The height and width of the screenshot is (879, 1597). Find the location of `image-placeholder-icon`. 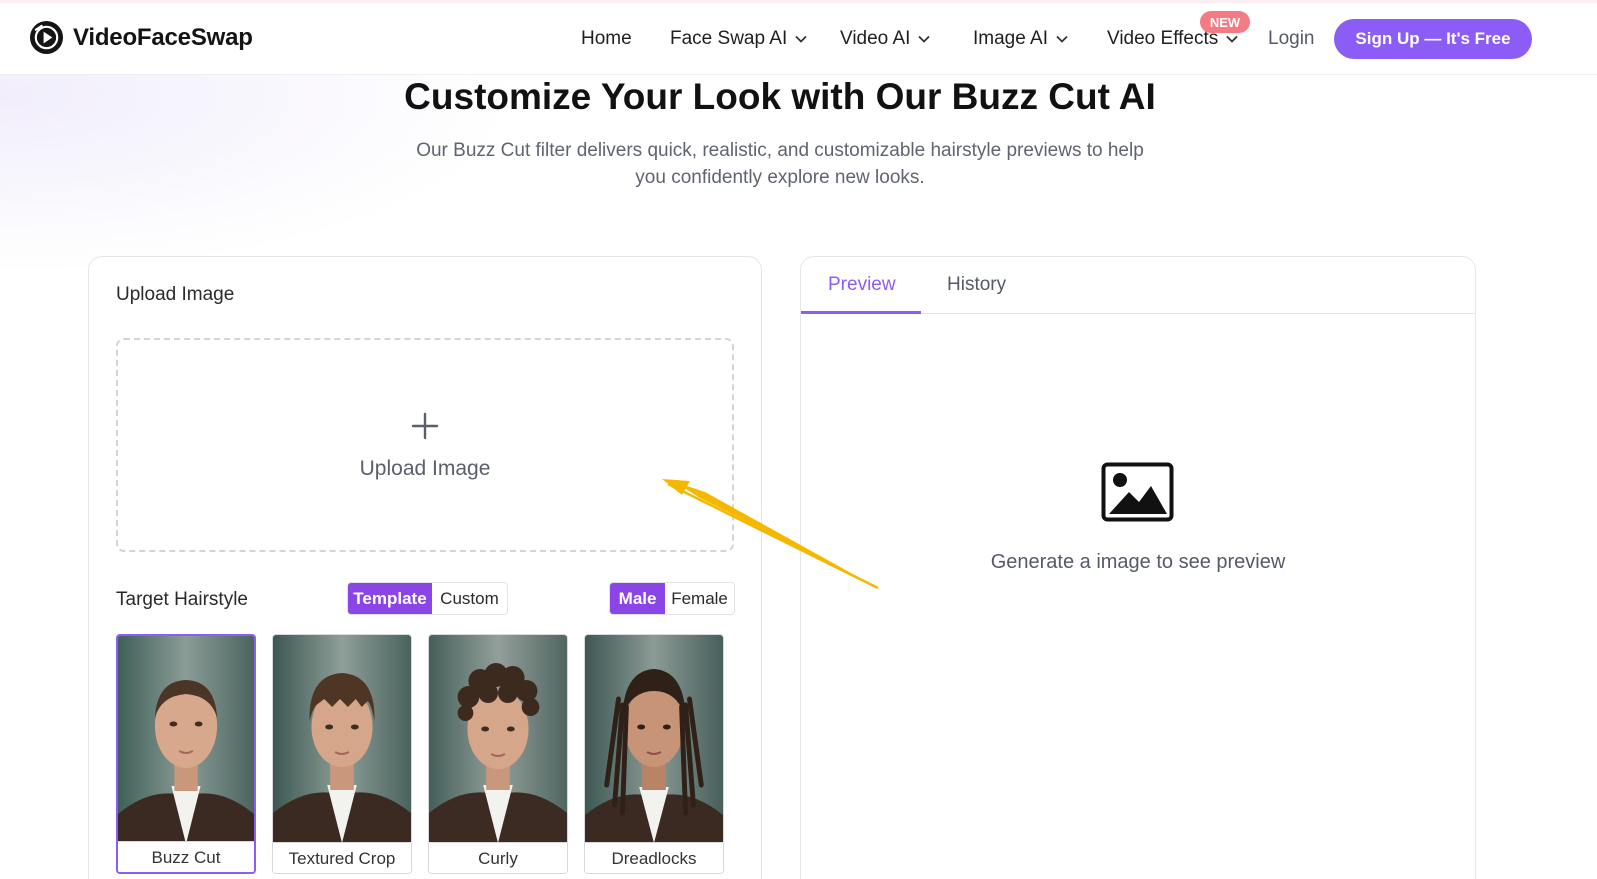

image-placeholder-icon is located at coordinates (1137, 492).